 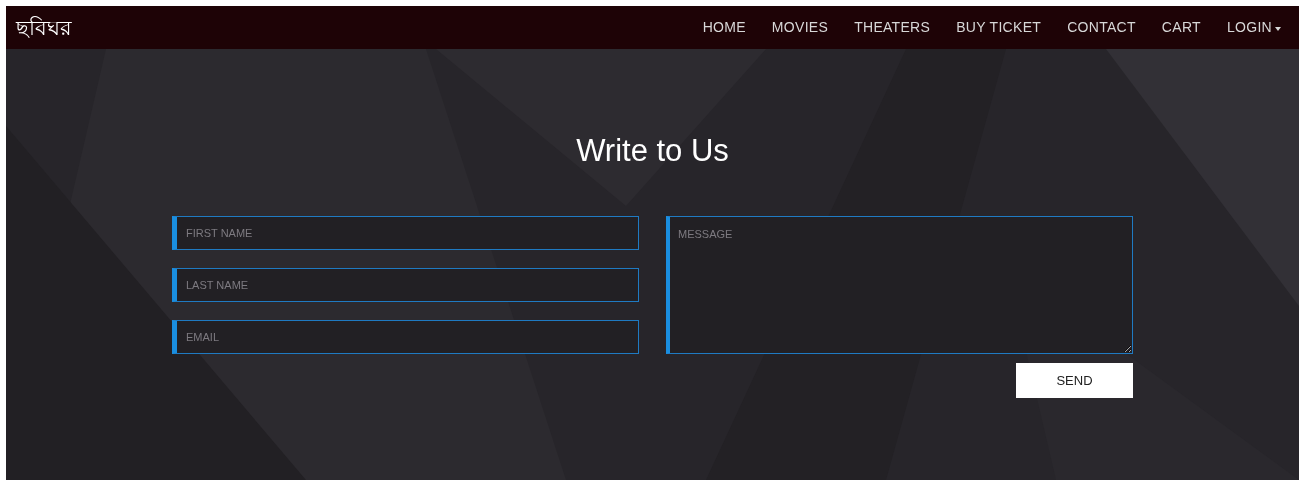 I want to click on nav-link: MOVIES, so click(x=800, y=27).